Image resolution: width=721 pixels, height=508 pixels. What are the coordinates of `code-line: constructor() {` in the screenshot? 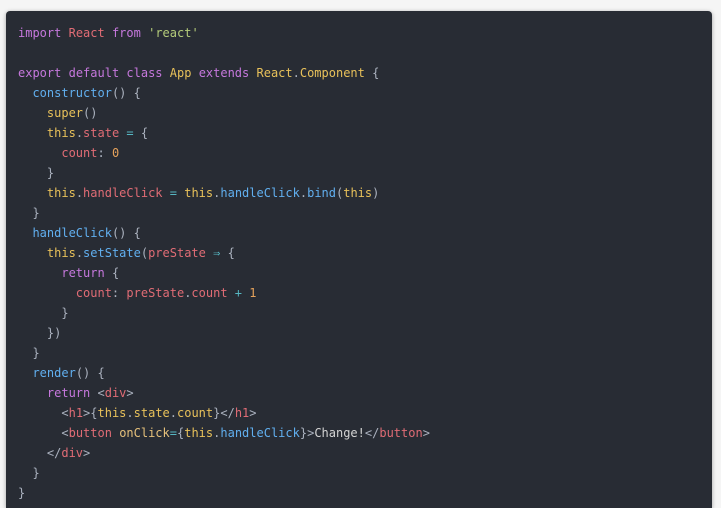 It's located at (365, 93).